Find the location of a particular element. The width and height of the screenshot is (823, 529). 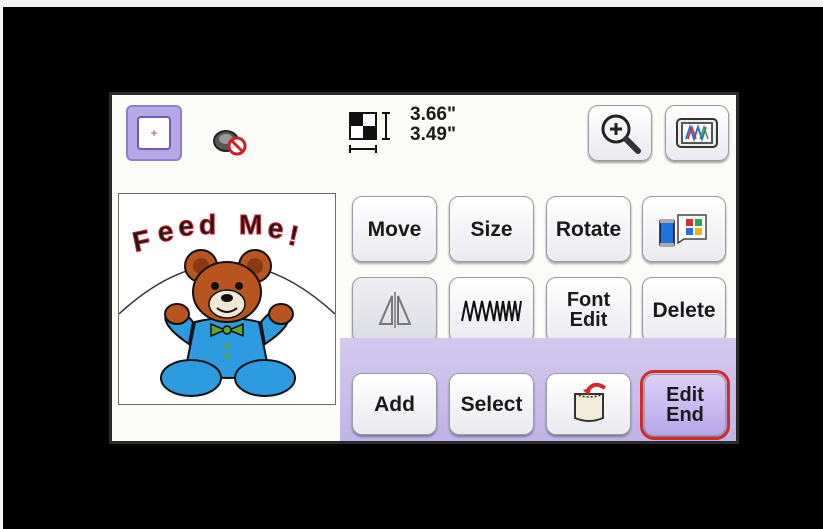

svg-text: M is located at coordinates (250, 224).